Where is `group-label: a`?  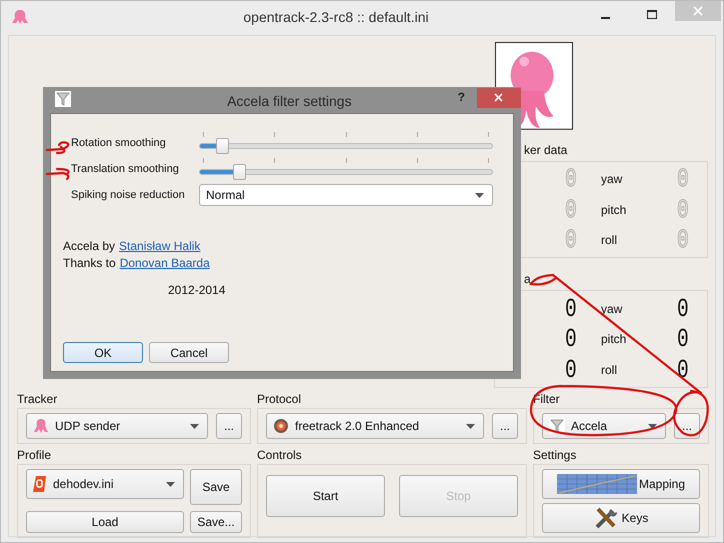
group-label: a is located at coordinates (528, 279).